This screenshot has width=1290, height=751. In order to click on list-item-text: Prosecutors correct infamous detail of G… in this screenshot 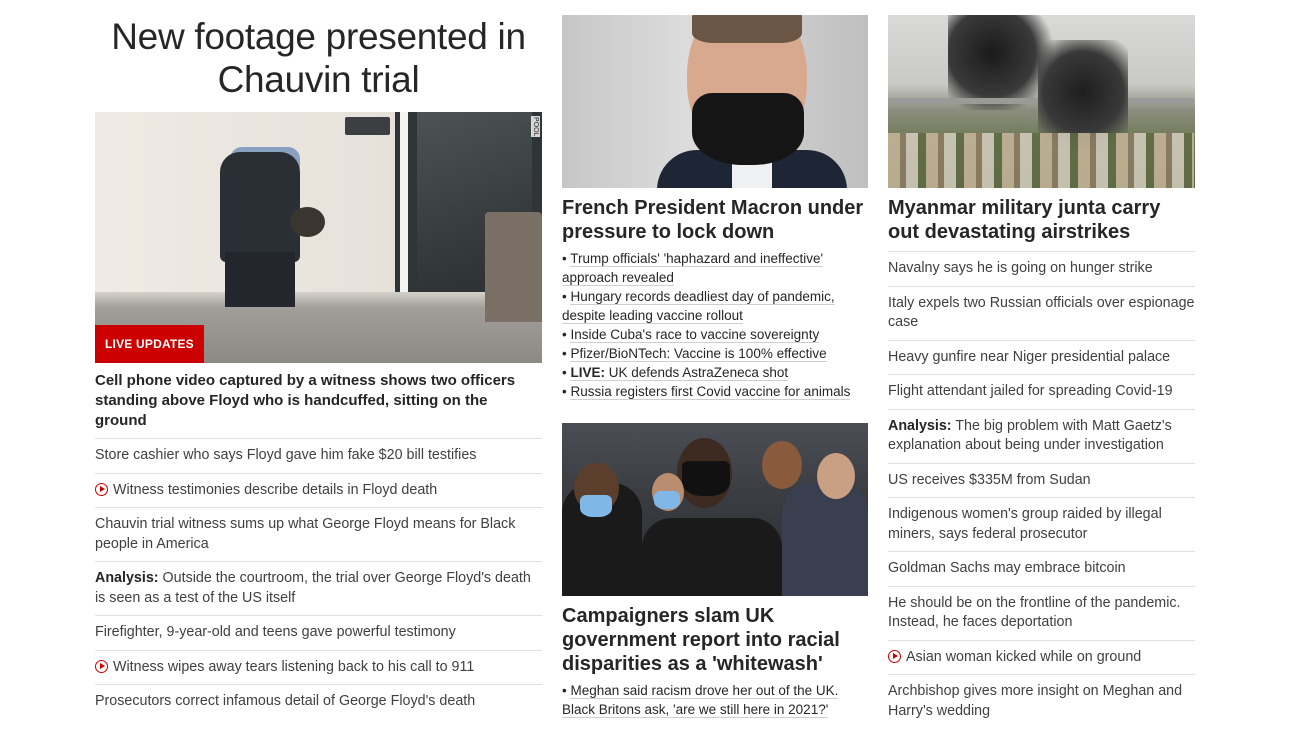, I will do `click(285, 701)`.